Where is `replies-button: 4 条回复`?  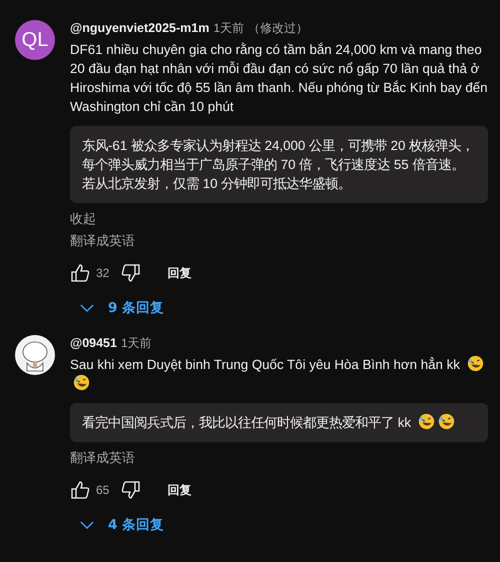
replies-button: 4 条回复 is located at coordinates (122, 525).